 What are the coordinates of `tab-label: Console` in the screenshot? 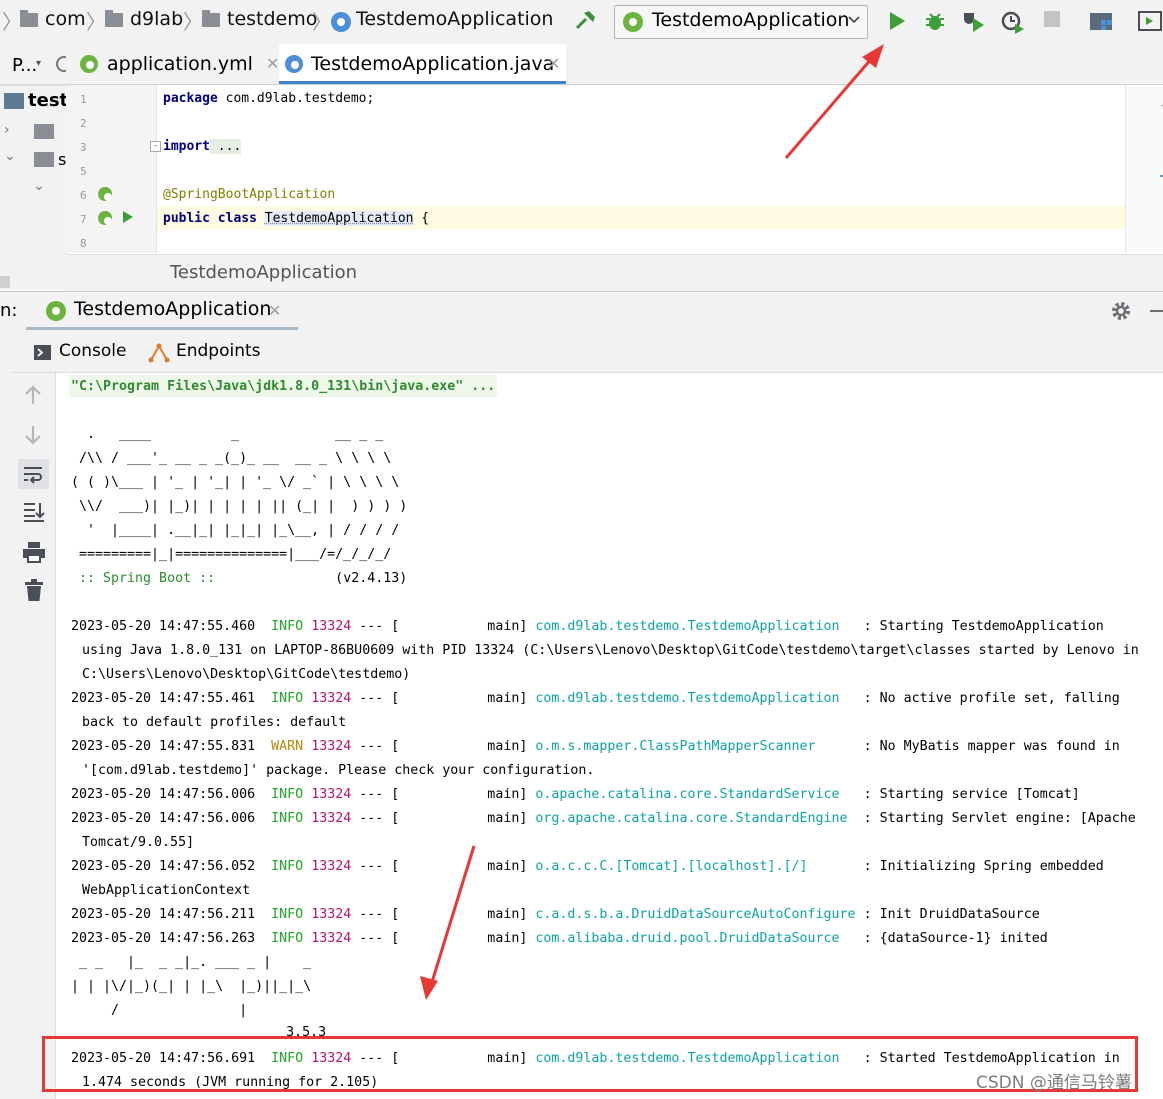 It's located at (93, 351).